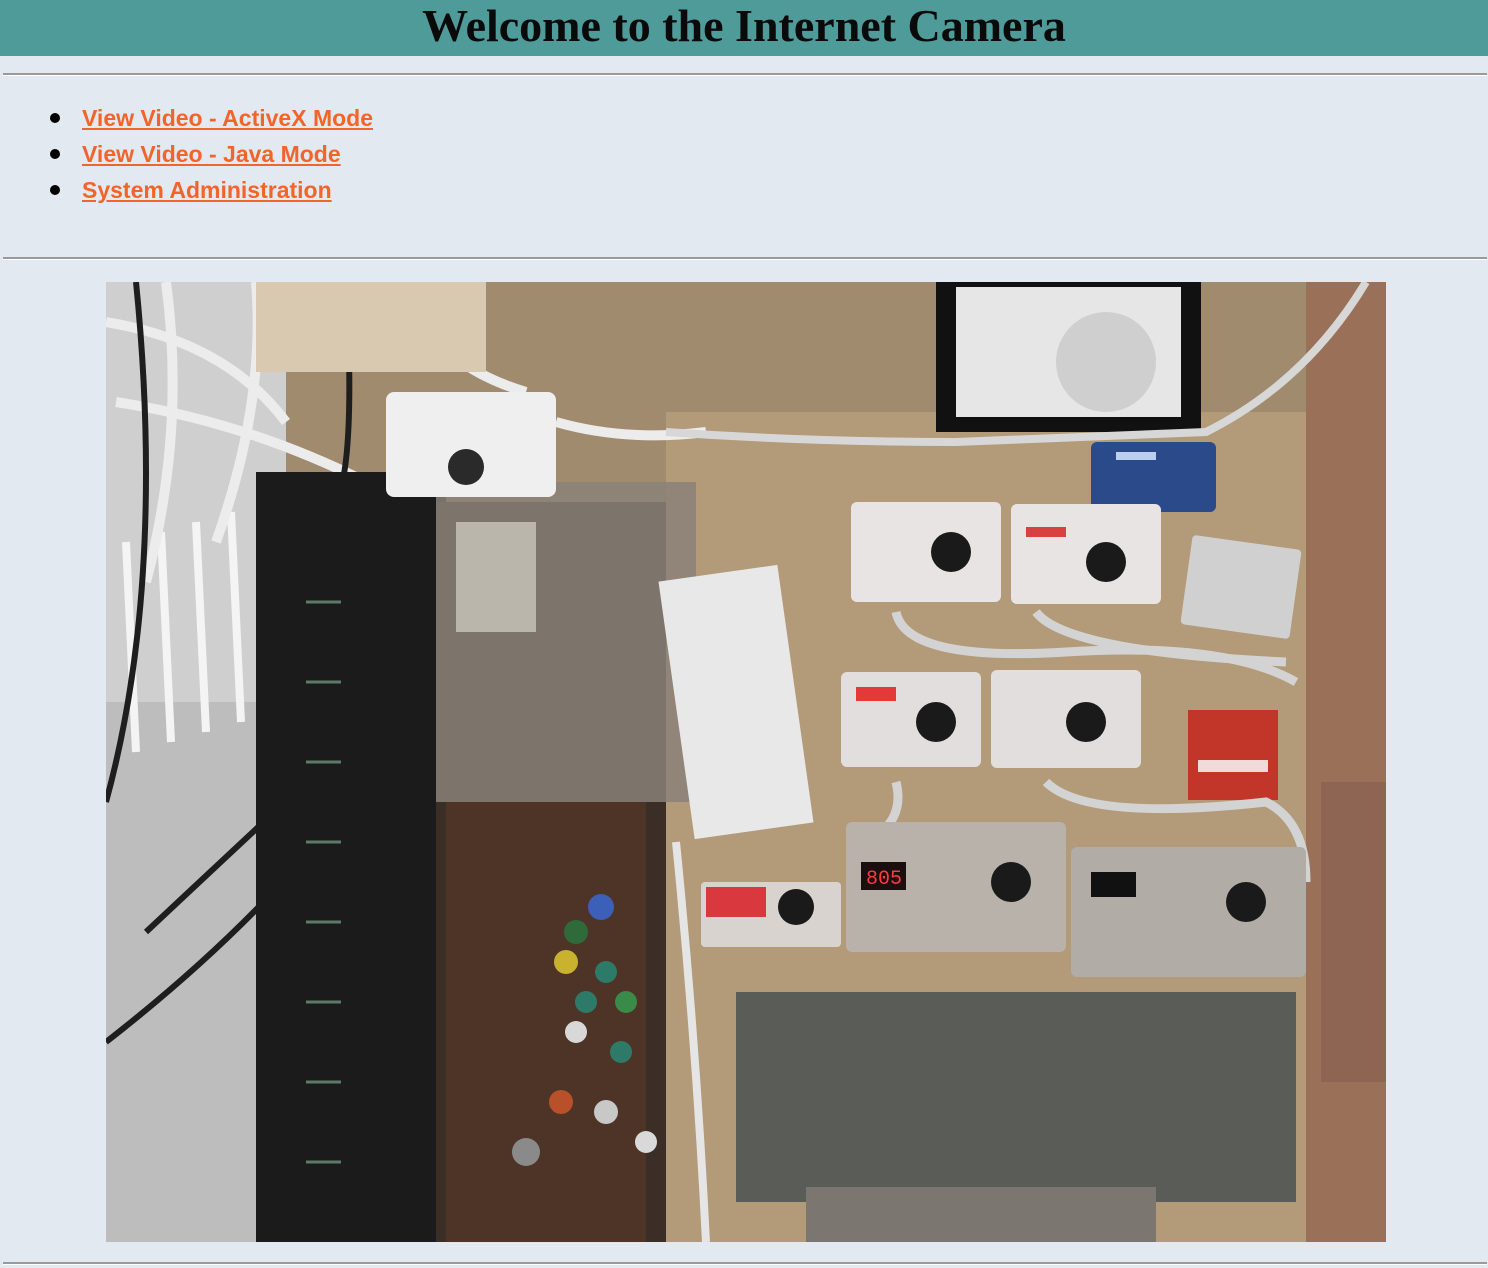 This screenshot has width=1488, height=1268. What do you see at coordinates (884, 879) in the screenshot?
I see `display-readout: 805` at bounding box center [884, 879].